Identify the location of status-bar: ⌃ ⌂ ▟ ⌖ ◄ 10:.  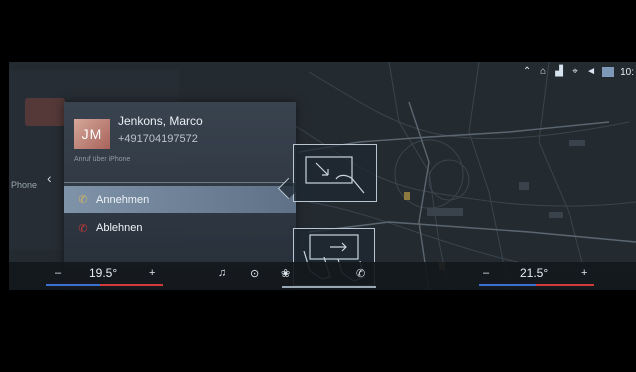
(579, 72).